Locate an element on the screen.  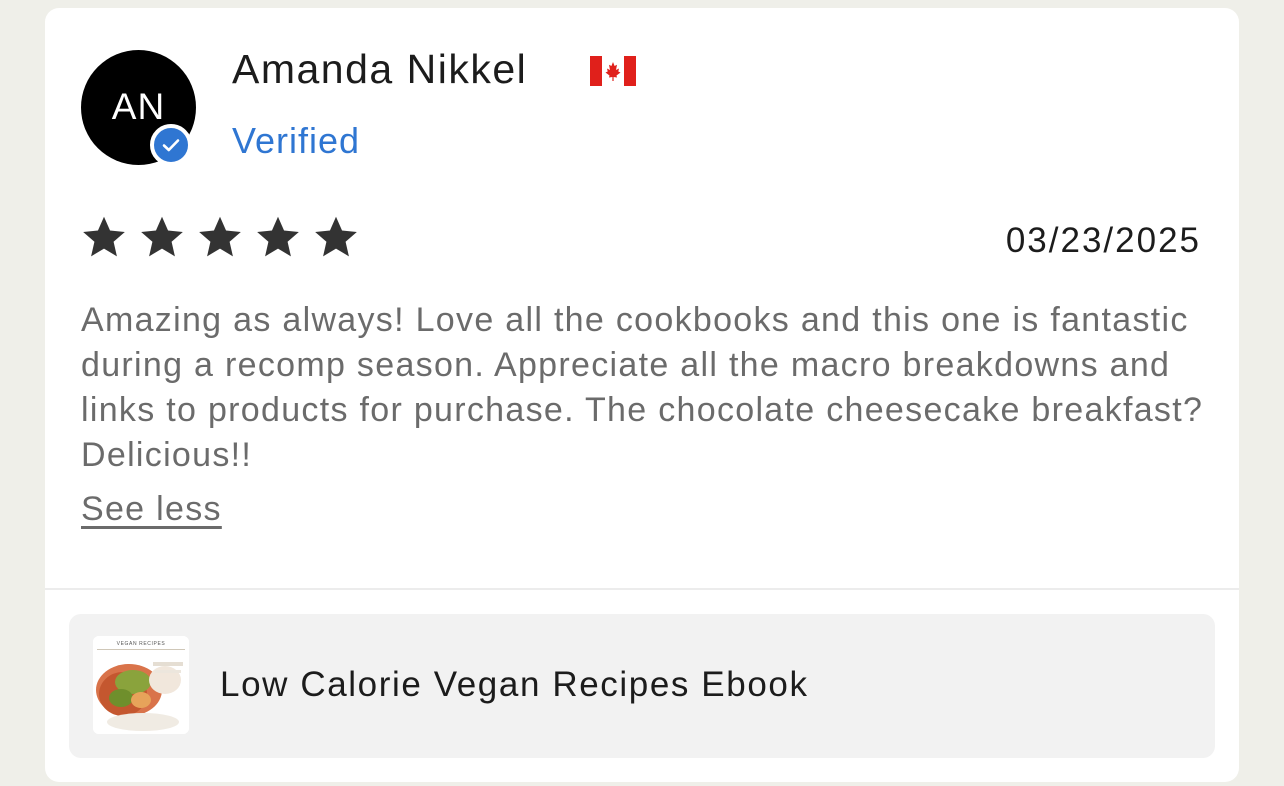
product-thumbnail: VEGAN RECIPES is located at coordinates (141, 685).